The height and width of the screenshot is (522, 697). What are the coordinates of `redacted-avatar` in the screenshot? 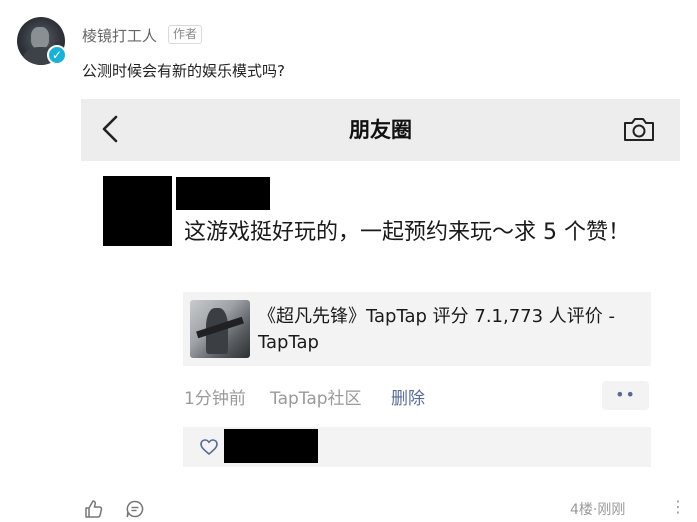 It's located at (137, 211).